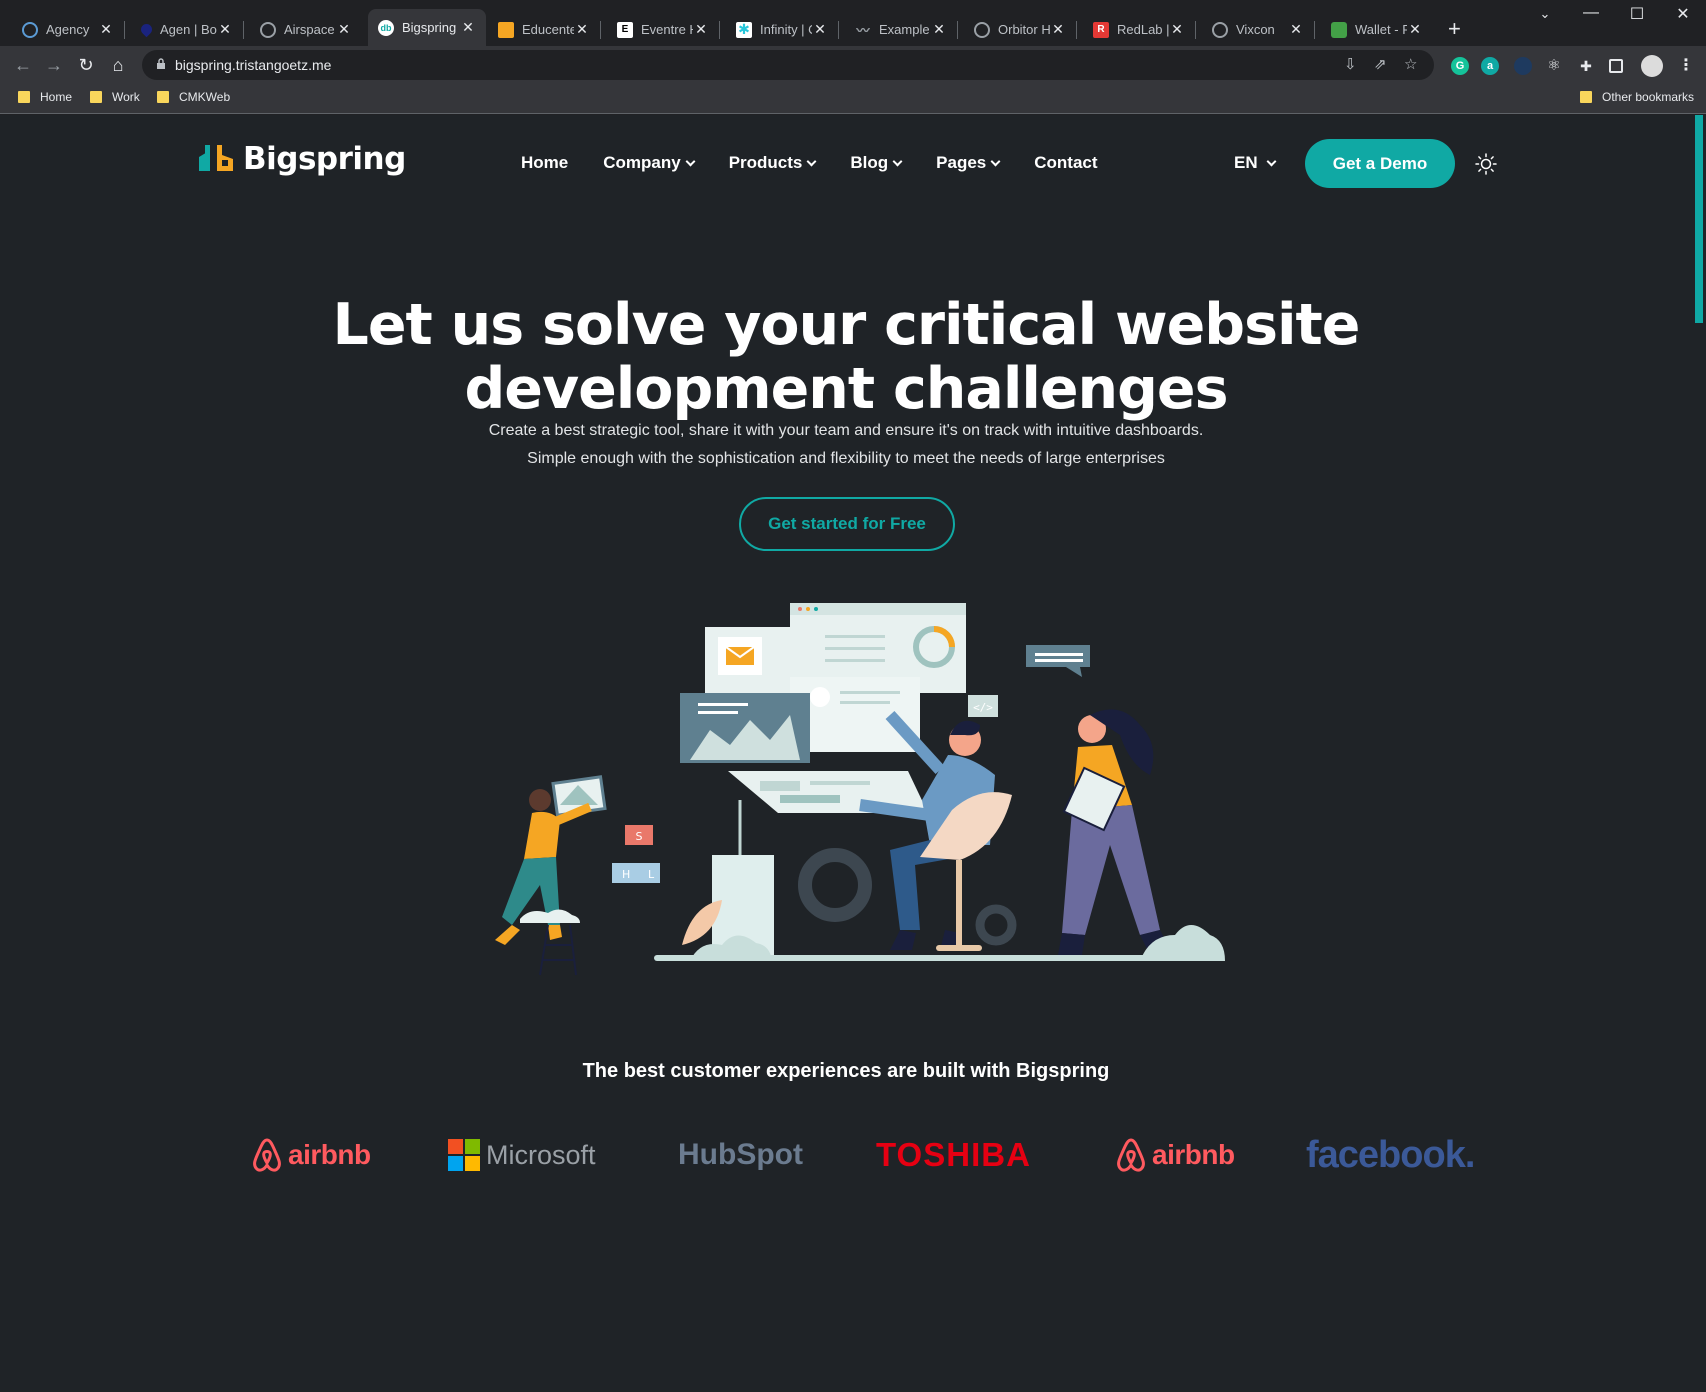 The width and height of the screenshot is (1706, 1392). I want to click on browser-tab: Orbitor H ✕, so click(1020, 29).